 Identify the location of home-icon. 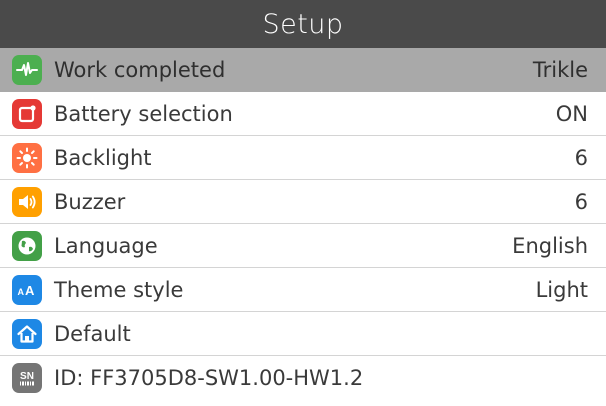
(27, 333).